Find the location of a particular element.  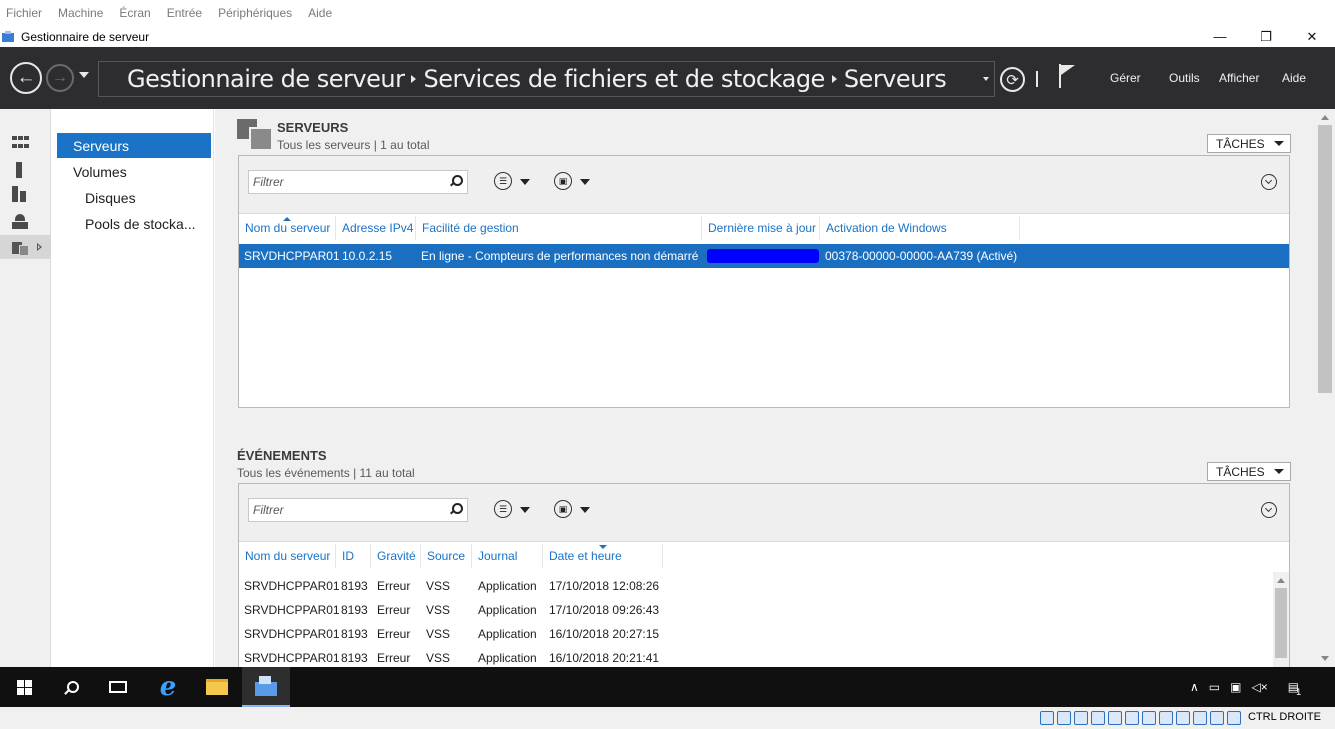

strip-roles is located at coordinates (25, 221).